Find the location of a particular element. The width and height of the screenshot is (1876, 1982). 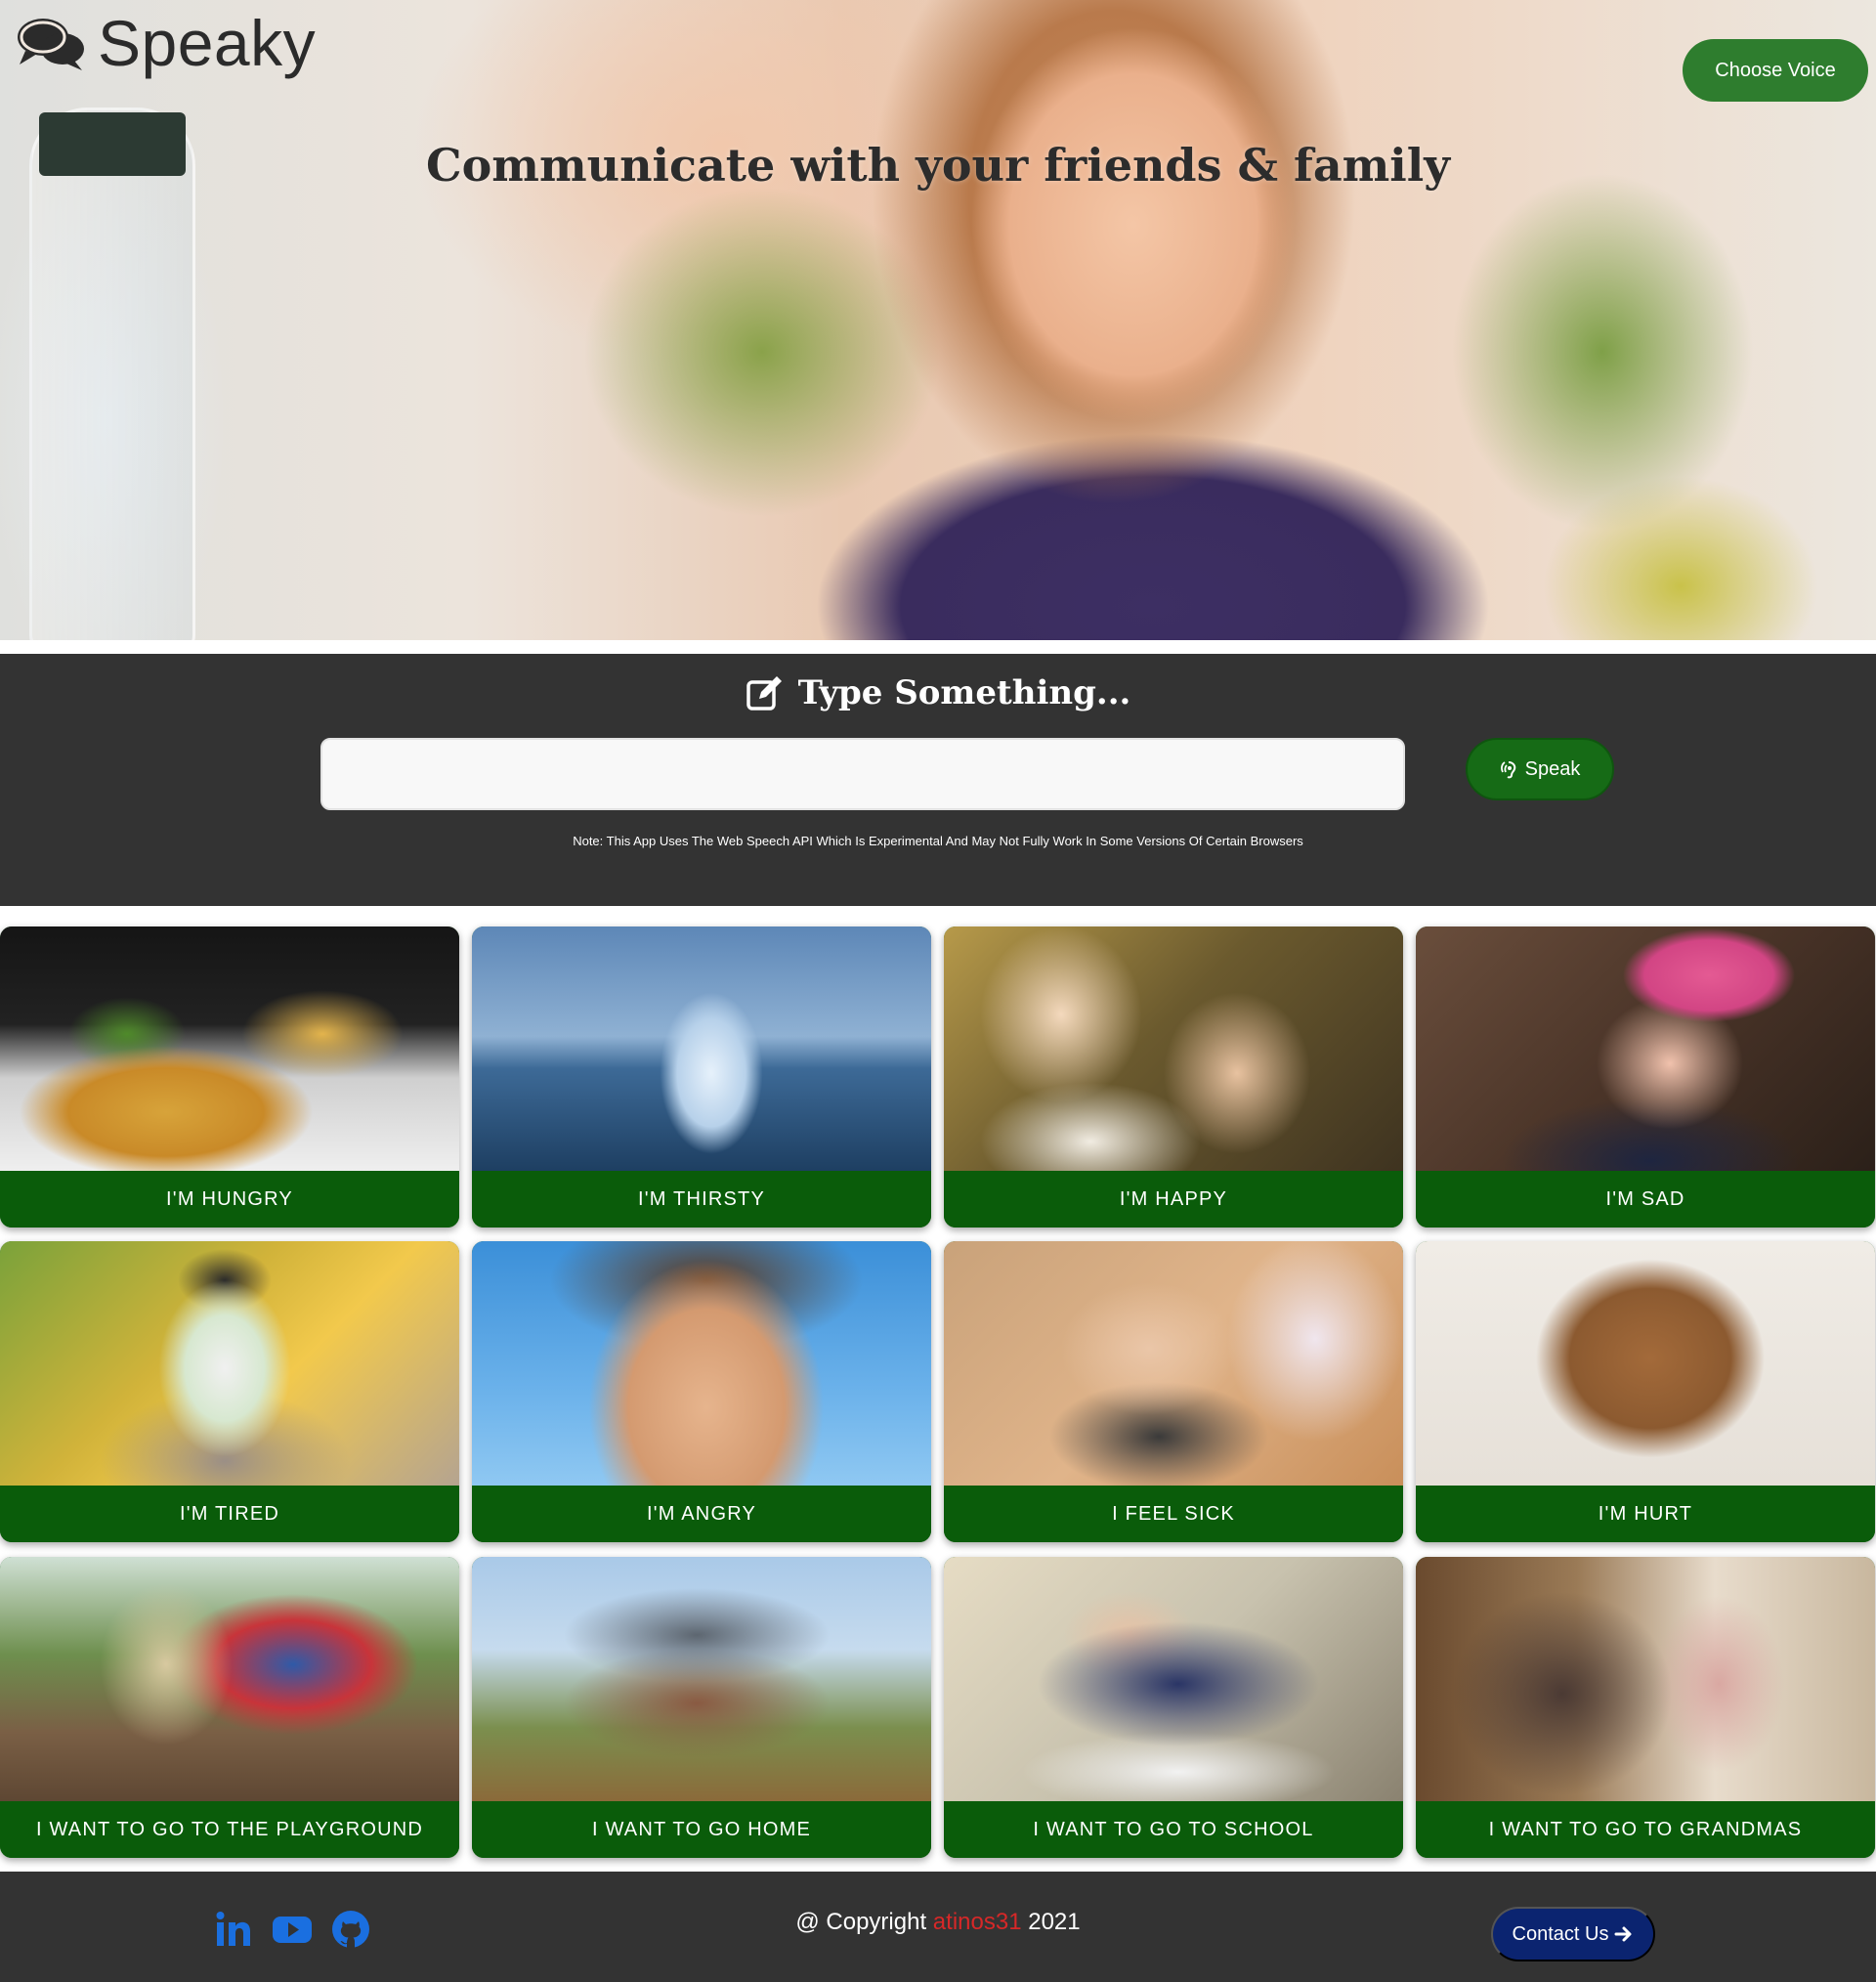

arrow-right-icon is located at coordinates (1623, 1934).